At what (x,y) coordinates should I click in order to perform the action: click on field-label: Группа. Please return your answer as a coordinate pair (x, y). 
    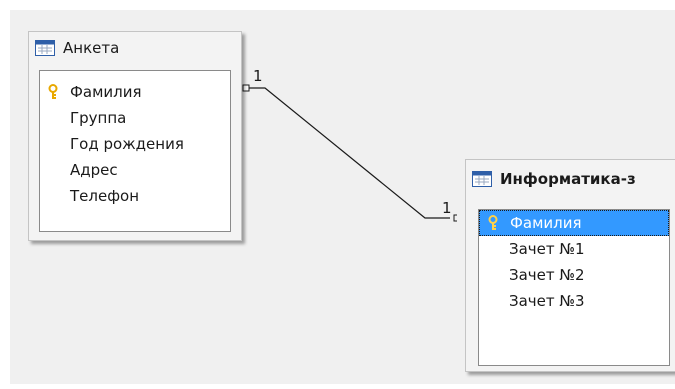
    Looking at the image, I should click on (98, 118).